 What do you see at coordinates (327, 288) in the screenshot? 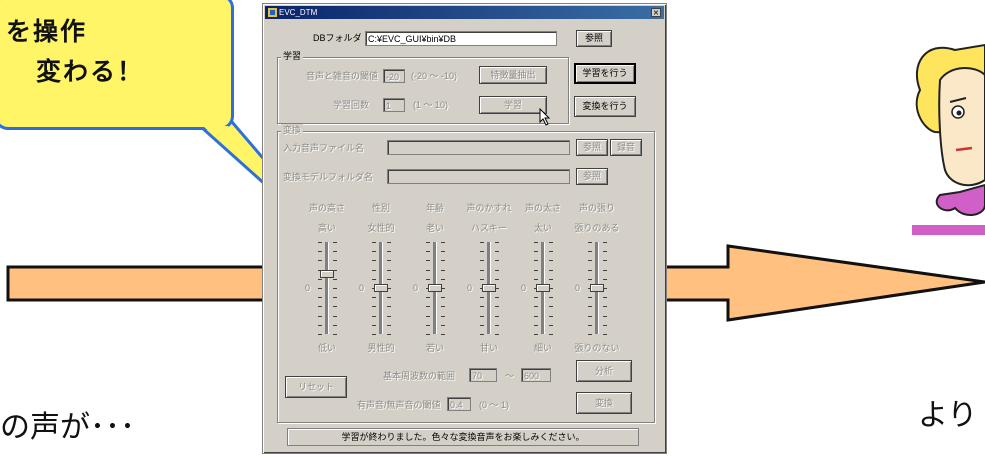
I see `slider-track` at bounding box center [327, 288].